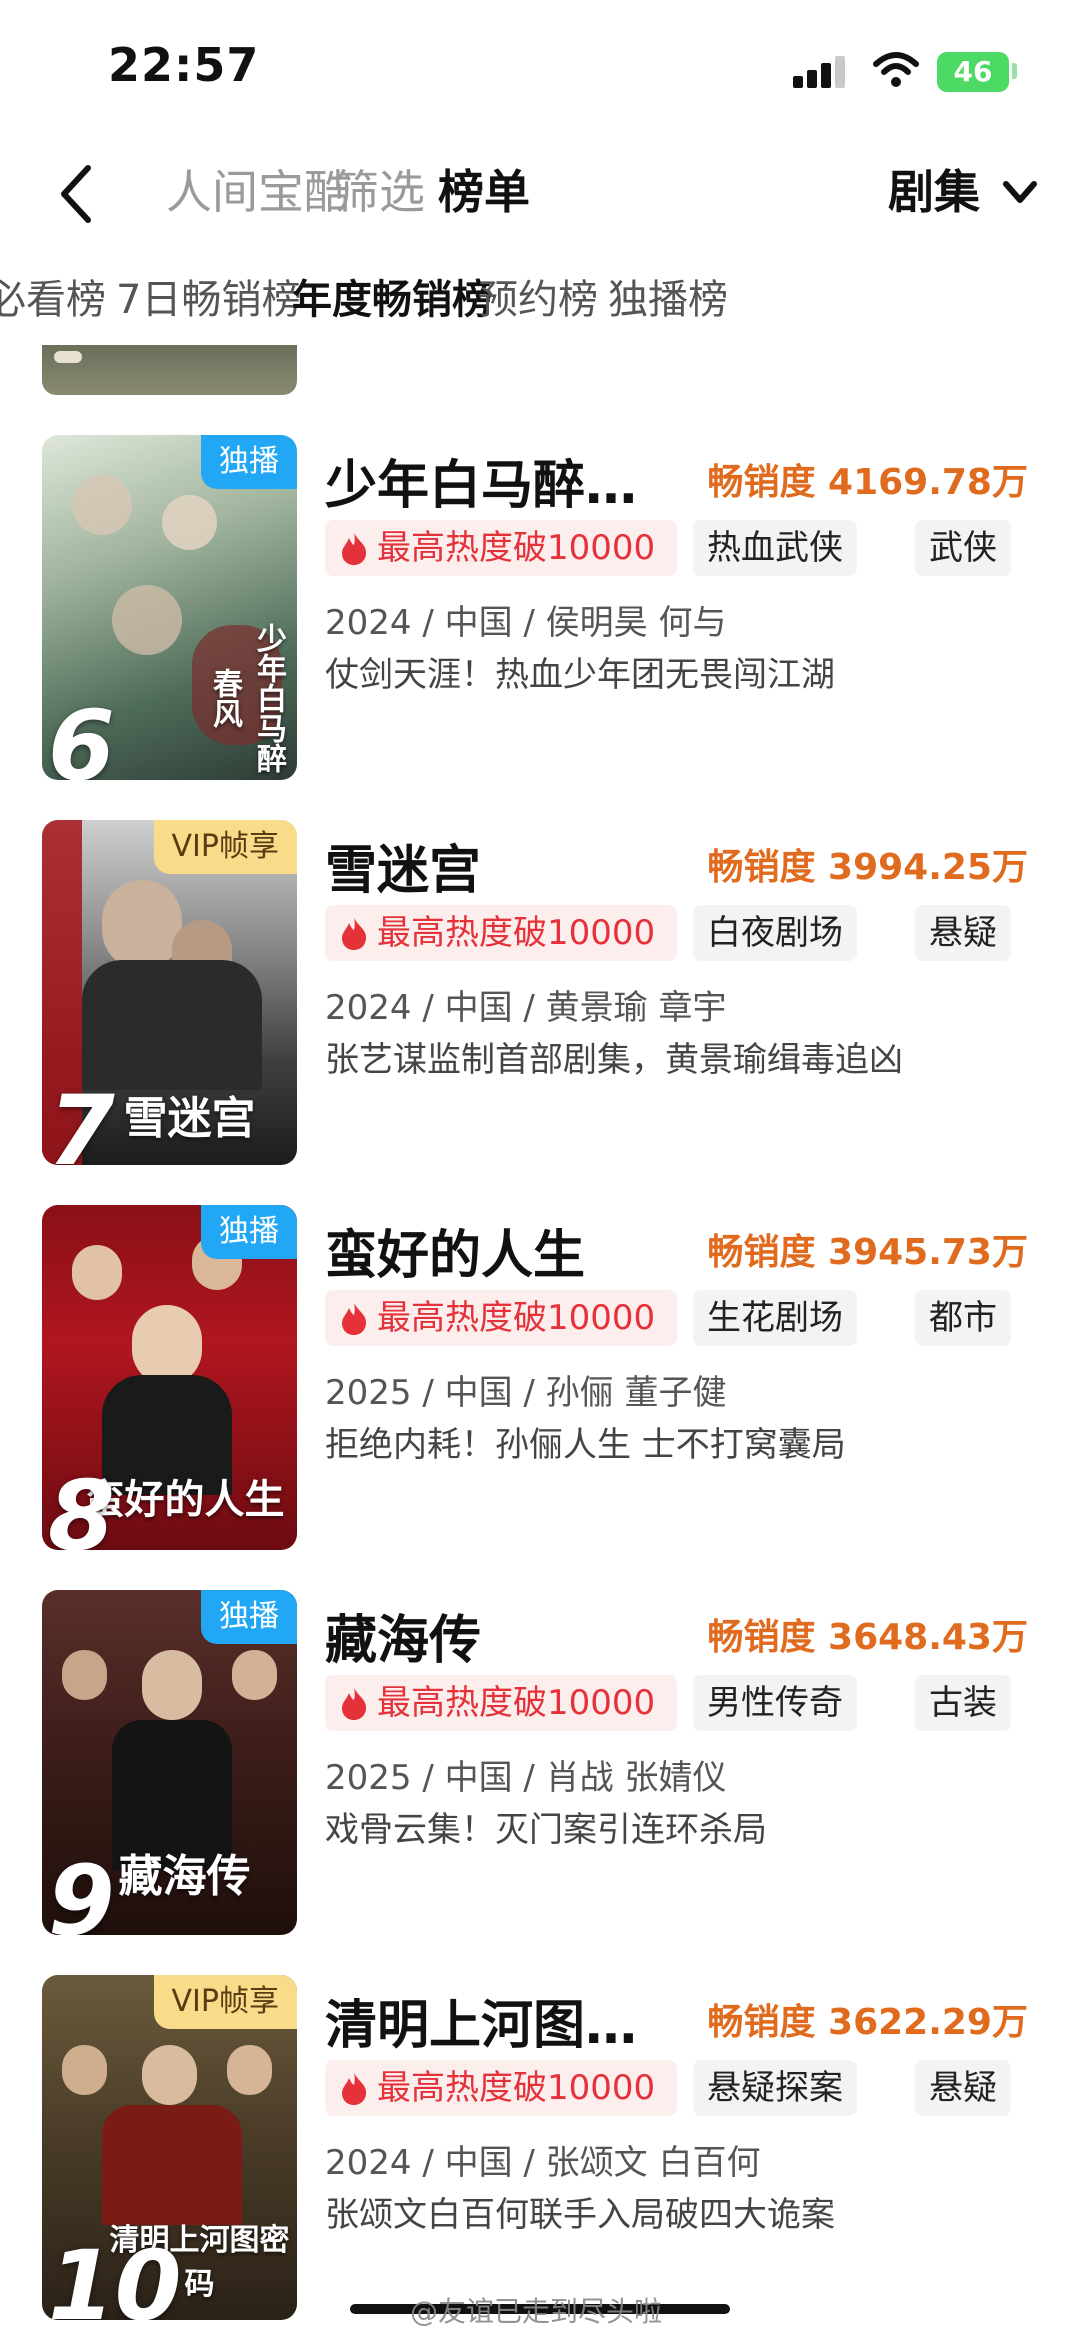  Describe the element at coordinates (526, 1778) in the screenshot. I see `drama-meta: 2025 / 中国 / 肖战 张婧仪` at that location.